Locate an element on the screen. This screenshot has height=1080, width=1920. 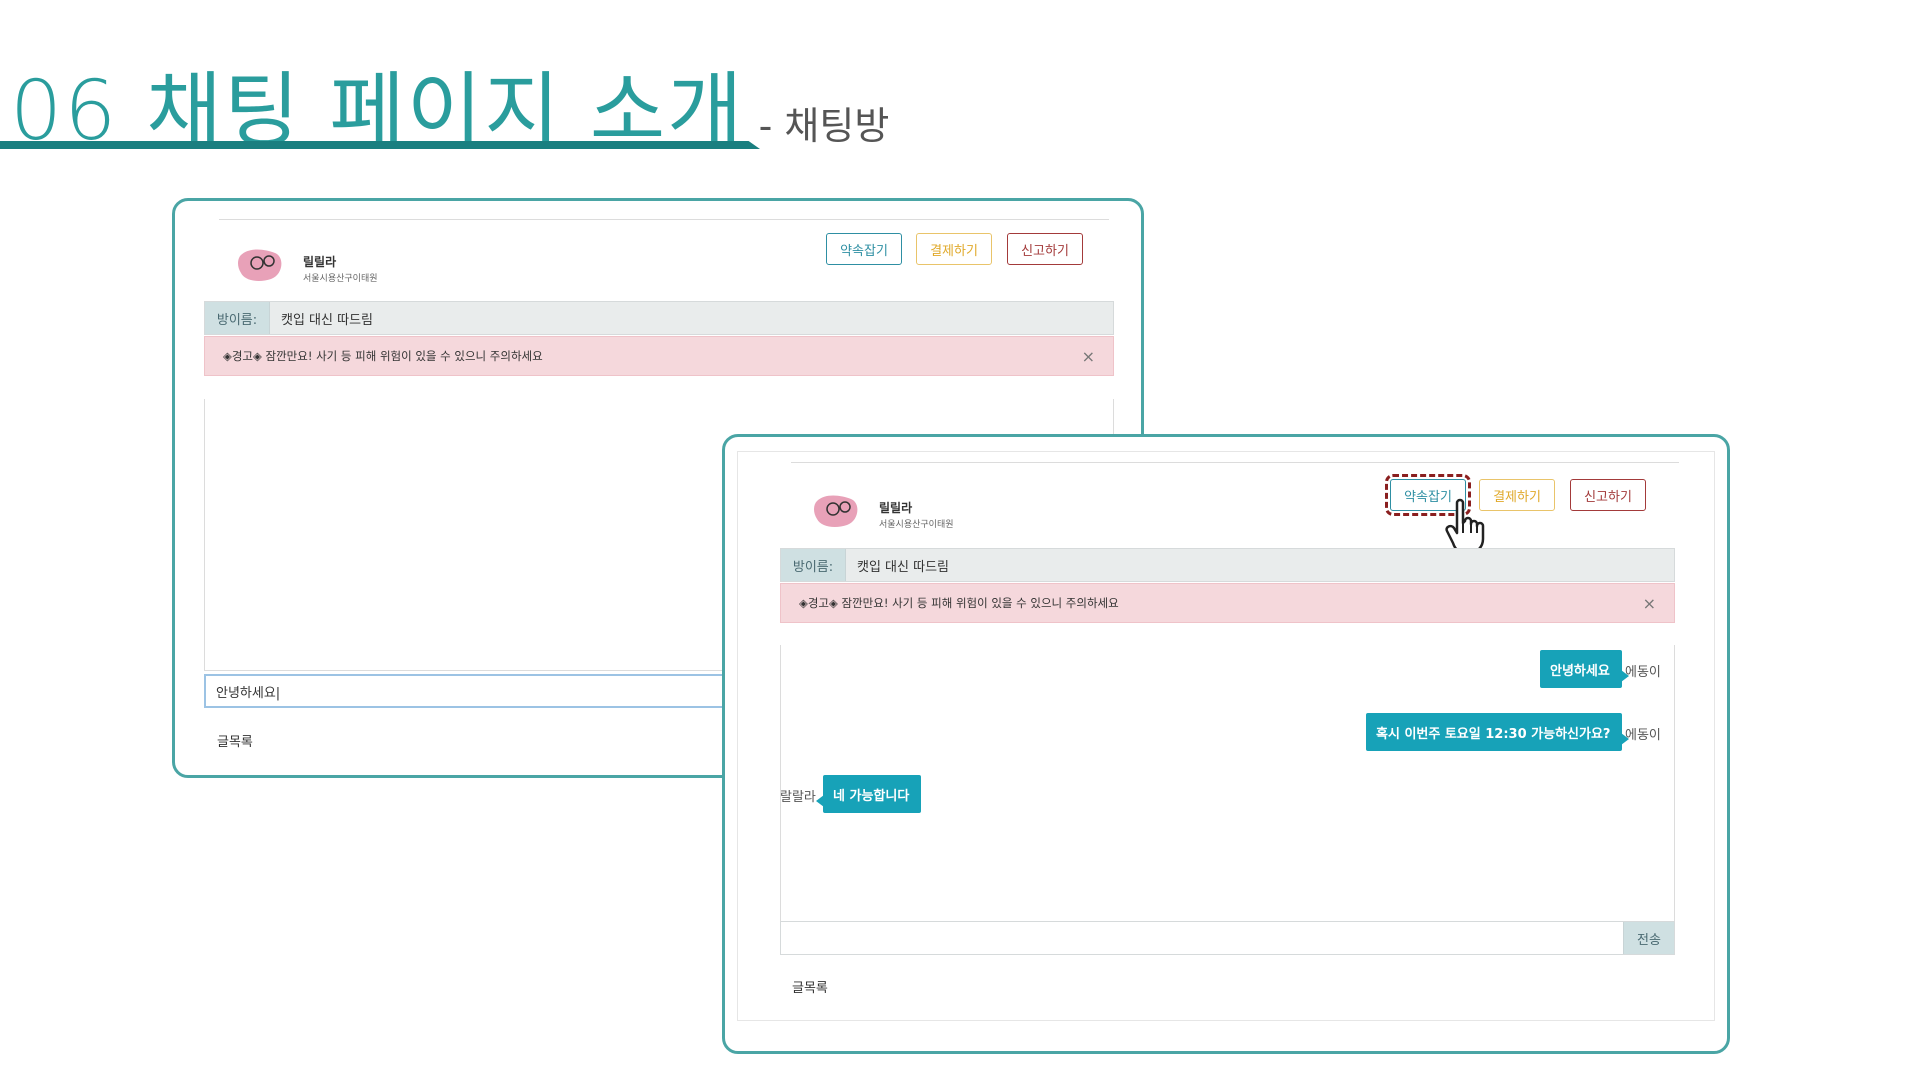
chat-bubble-sent: 안녕하세요 is located at coordinates (1584, 669).